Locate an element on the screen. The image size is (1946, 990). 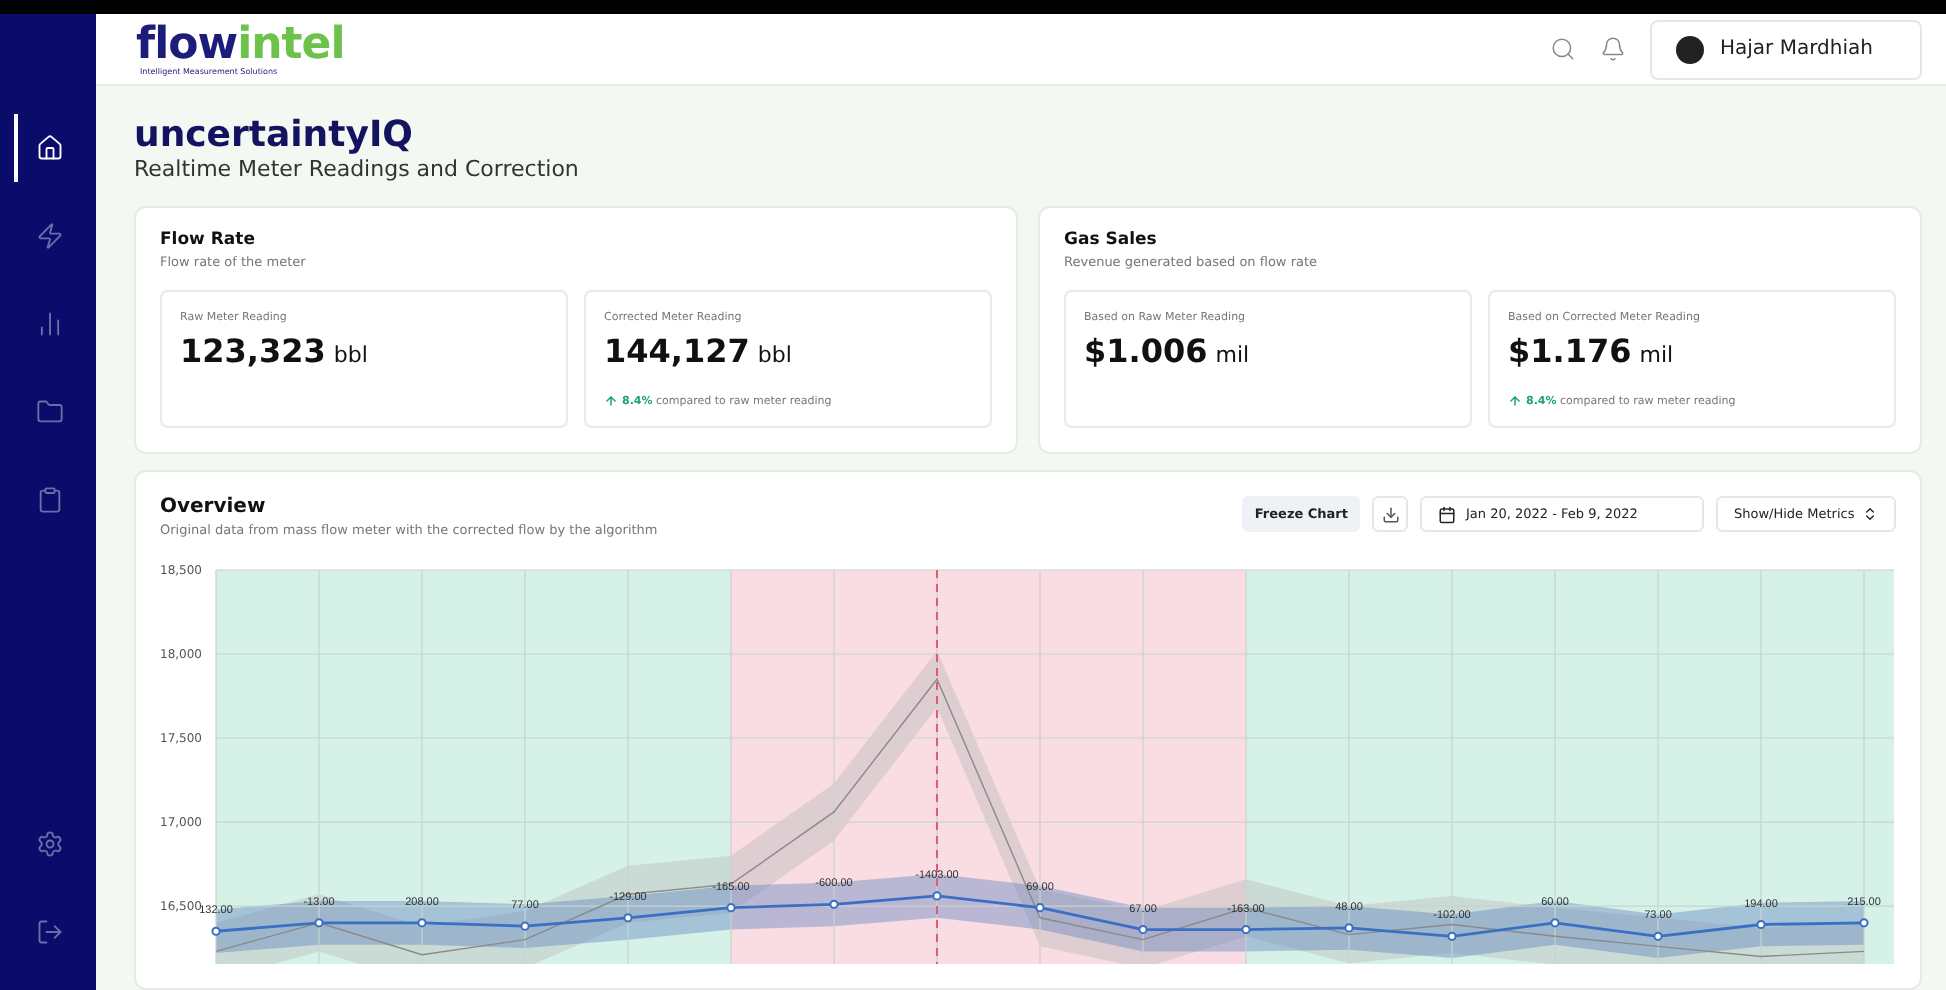
card-title: Gas Sales is located at coordinates (1111, 240).